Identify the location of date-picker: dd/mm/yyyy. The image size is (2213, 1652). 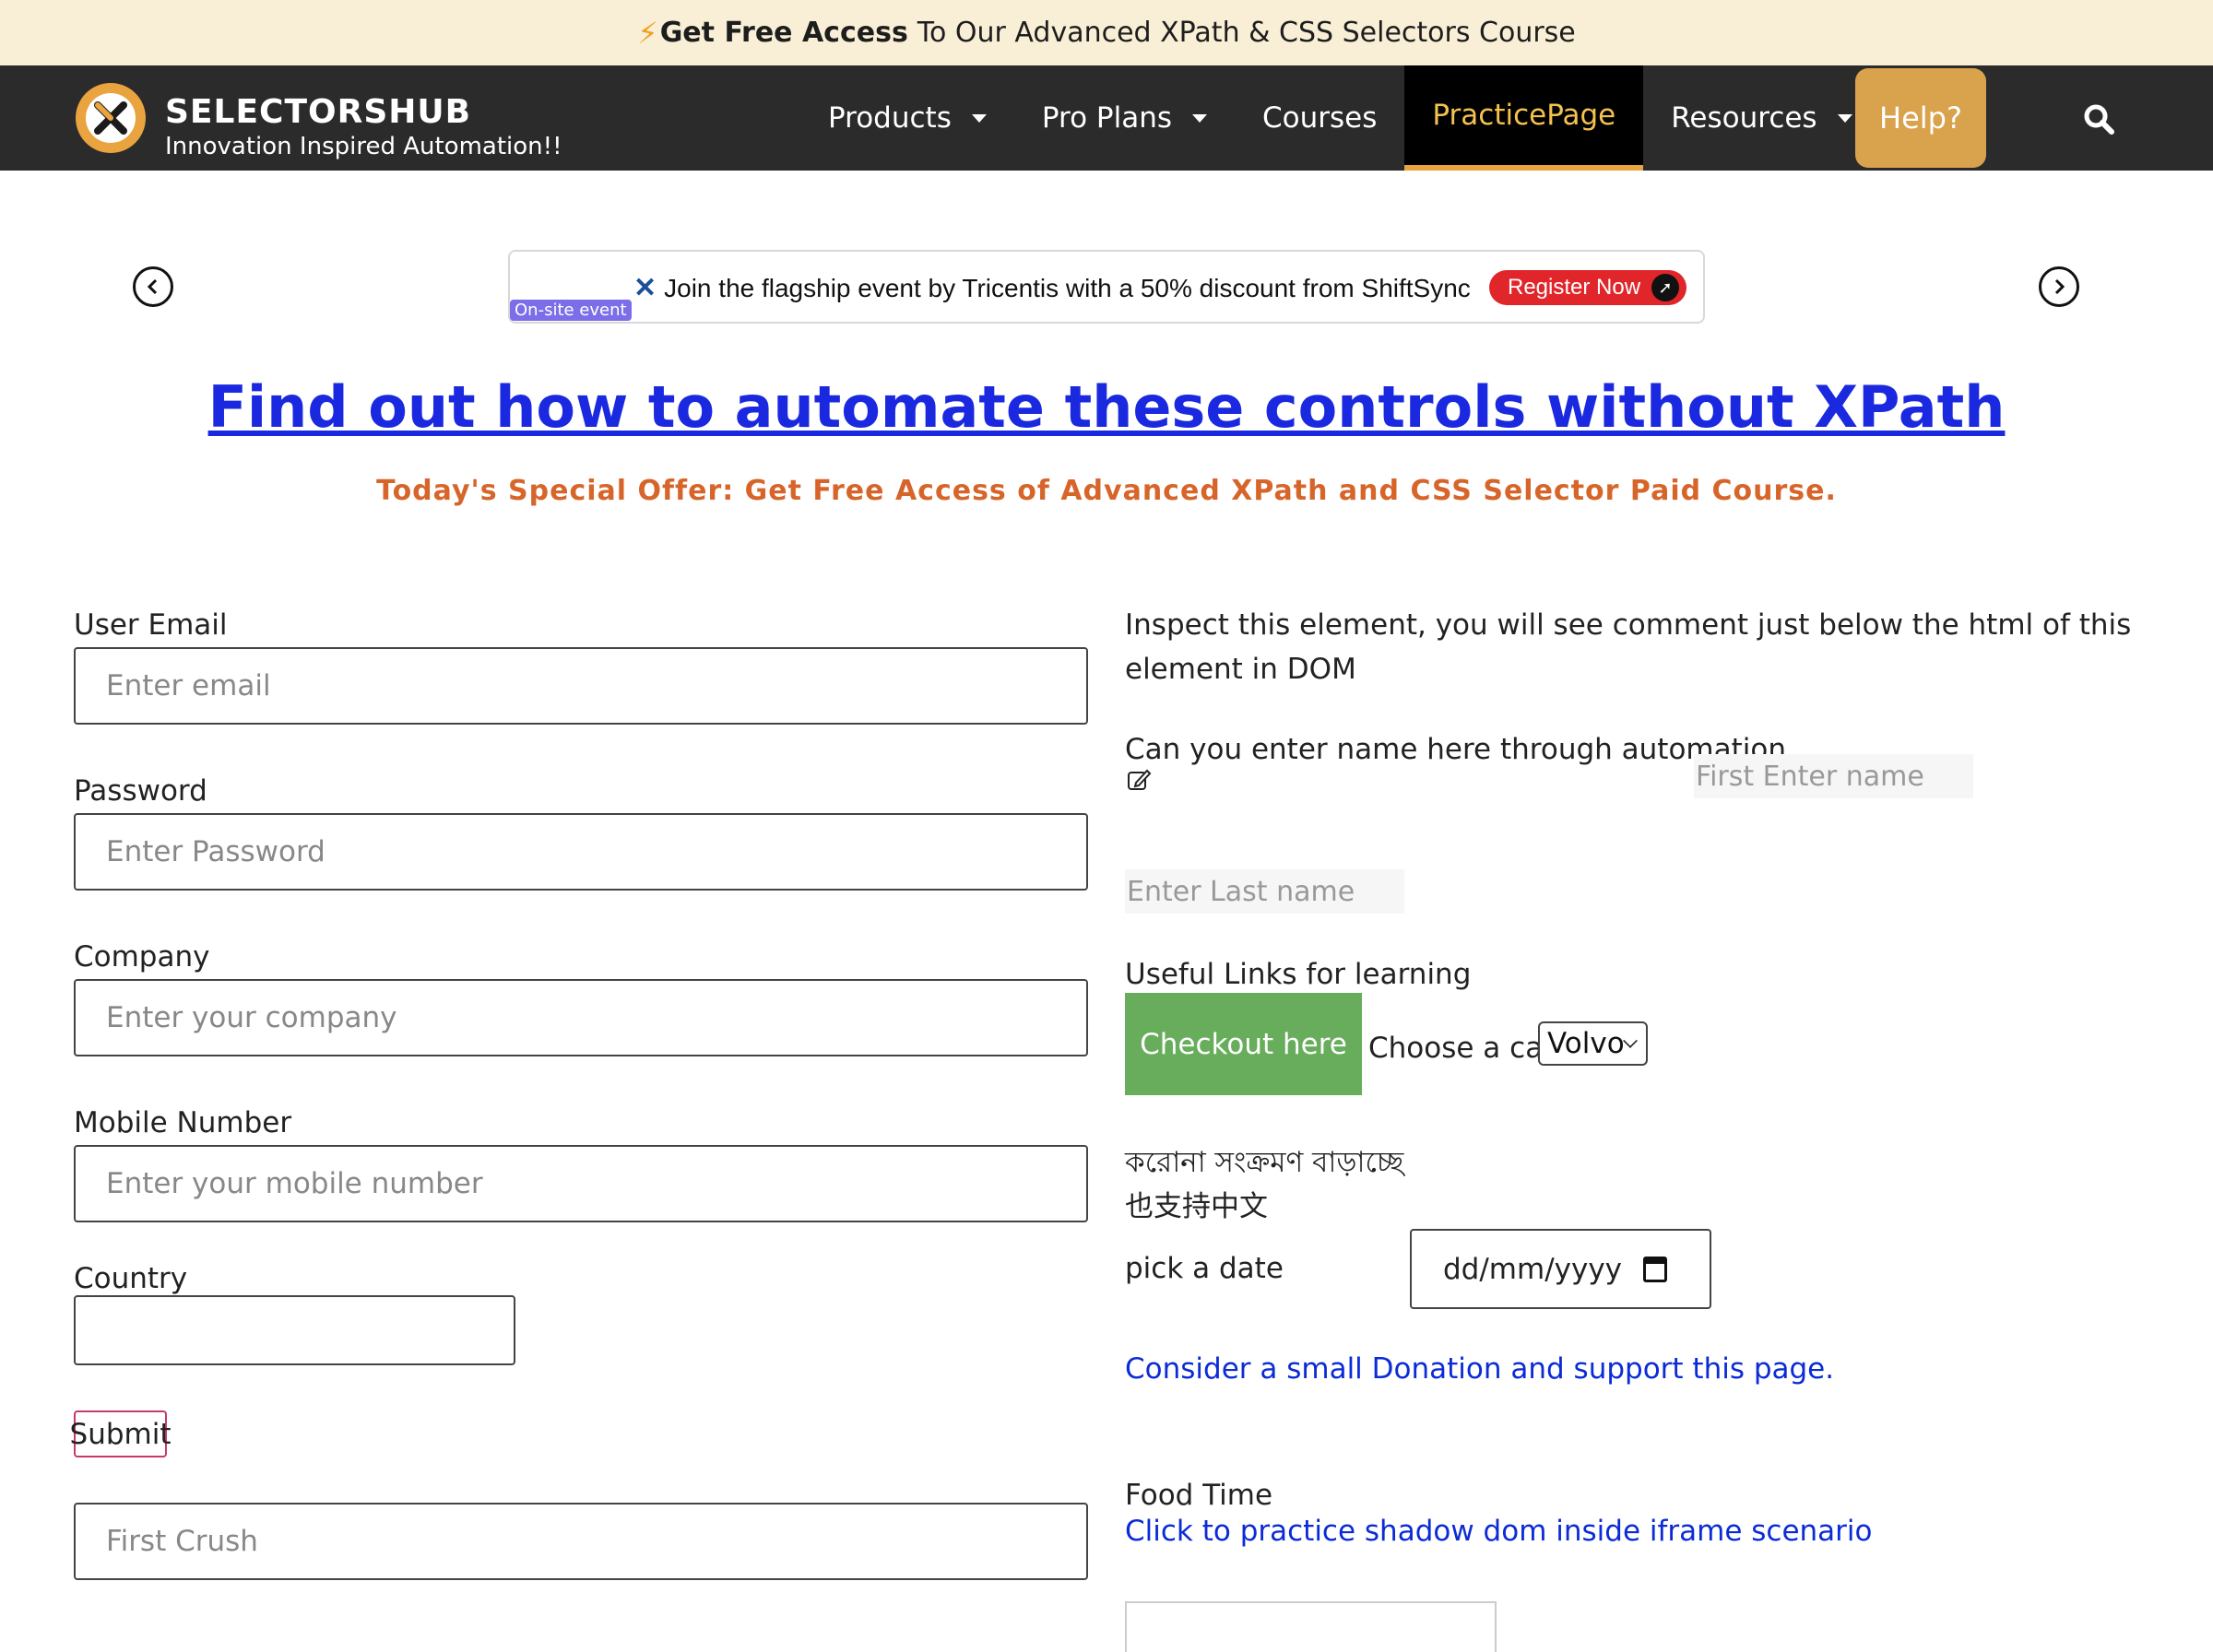
(1560, 1269).